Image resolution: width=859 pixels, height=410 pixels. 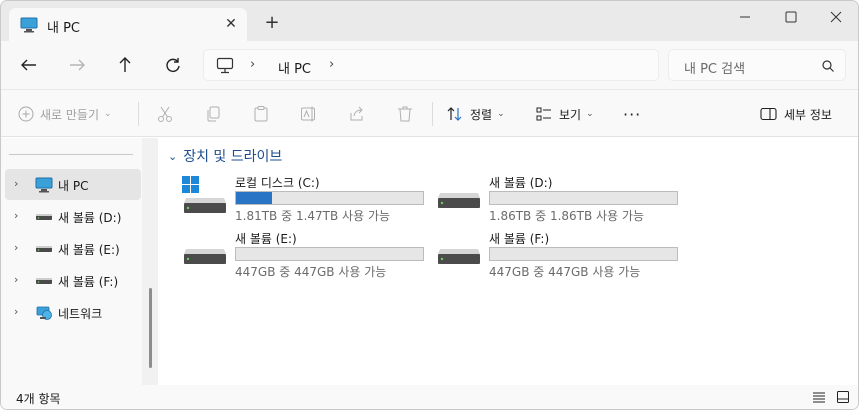 I want to click on sidebar-item-label: 내 PC, so click(x=73, y=186).